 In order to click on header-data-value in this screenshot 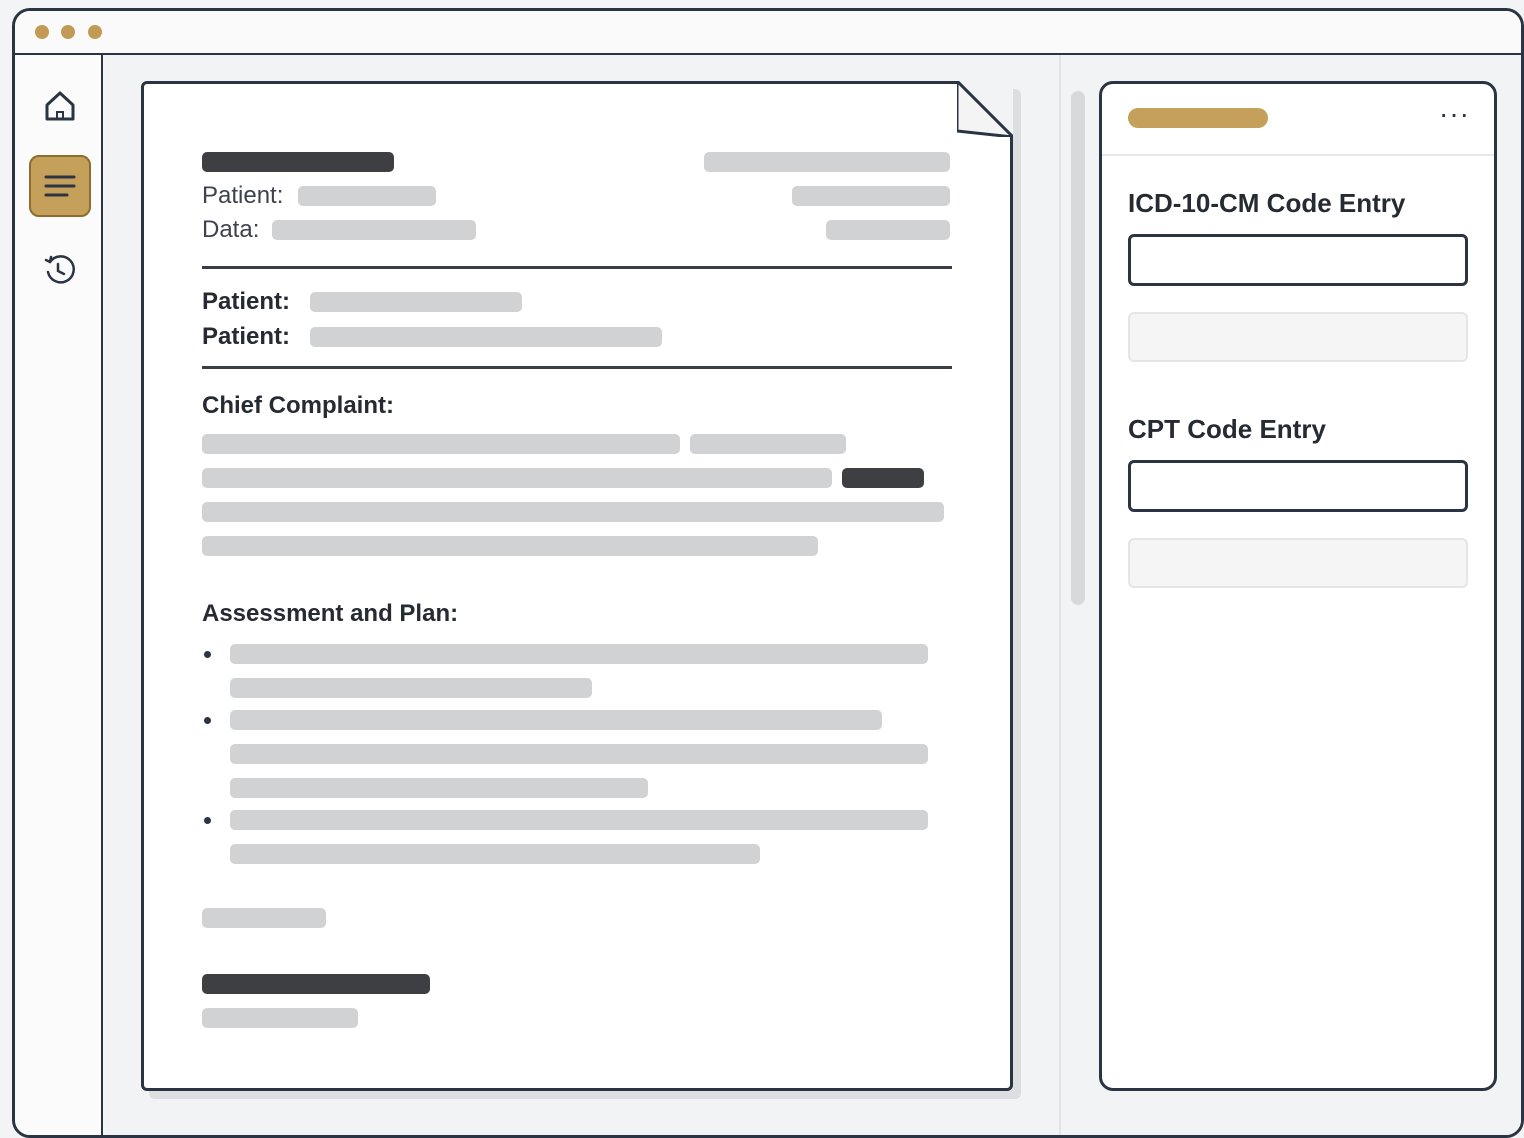, I will do `click(374, 230)`.